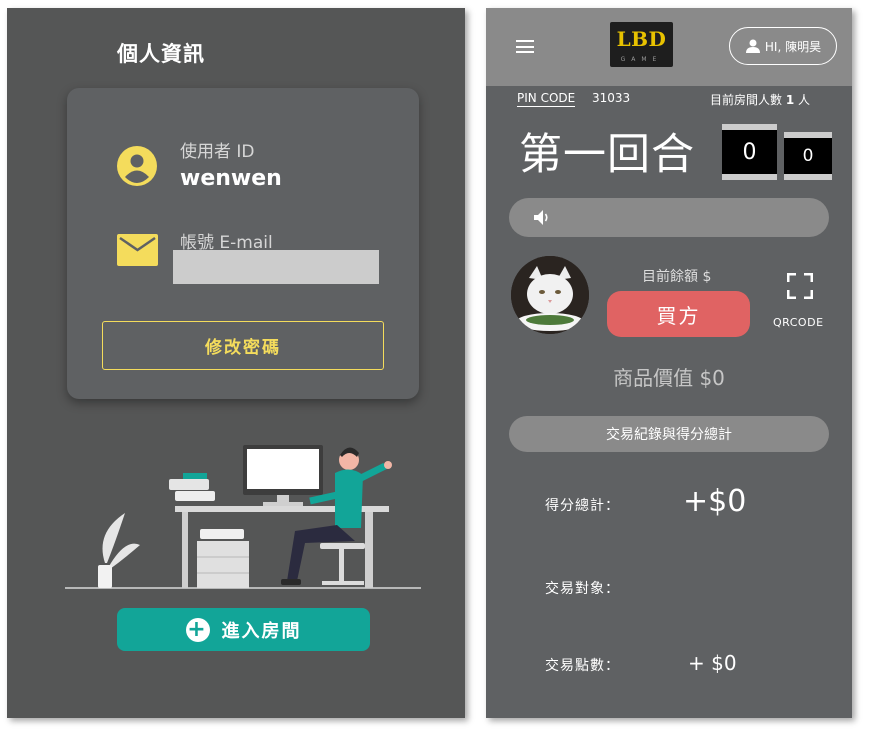  What do you see at coordinates (525, 46) in the screenshot?
I see `menu-icon` at bounding box center [525, 46].